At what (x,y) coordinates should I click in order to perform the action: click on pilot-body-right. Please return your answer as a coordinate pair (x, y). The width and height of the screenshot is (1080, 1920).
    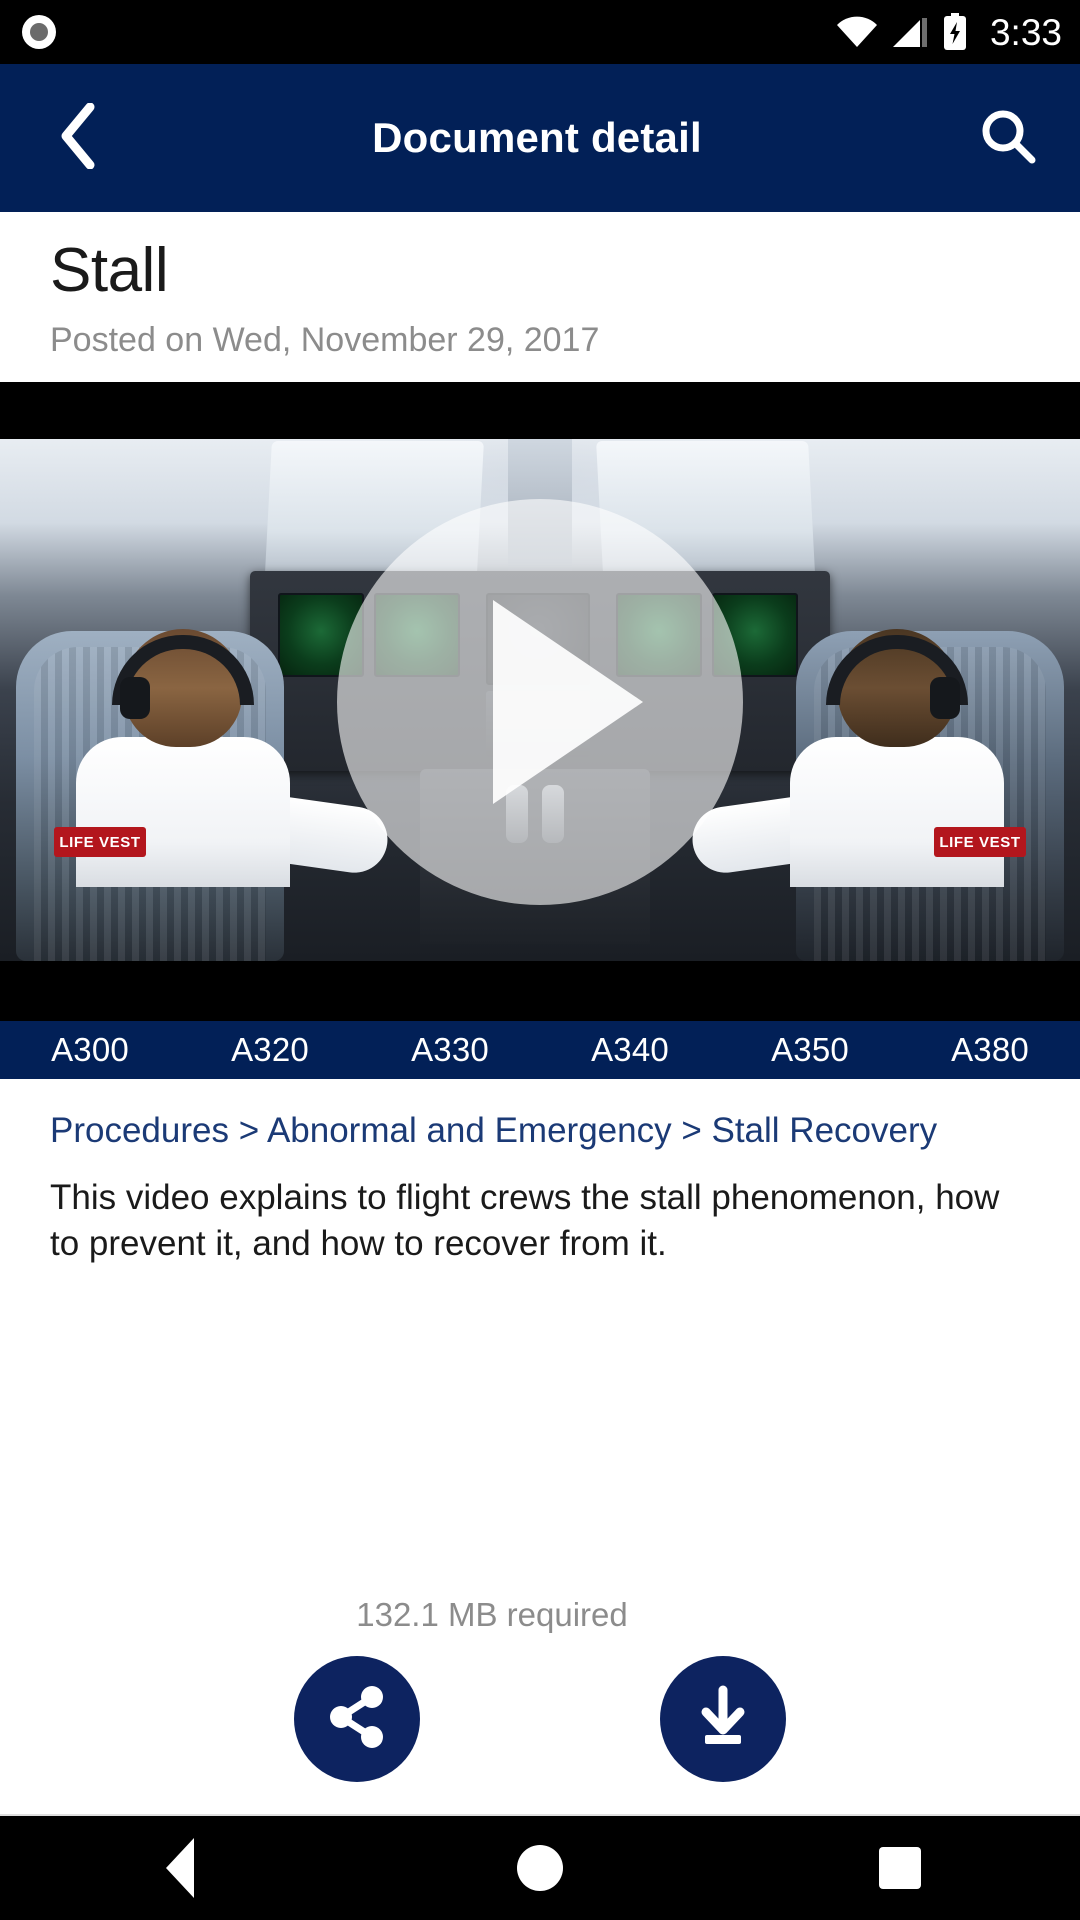
    Looking at the image, I should click on (897, 812).